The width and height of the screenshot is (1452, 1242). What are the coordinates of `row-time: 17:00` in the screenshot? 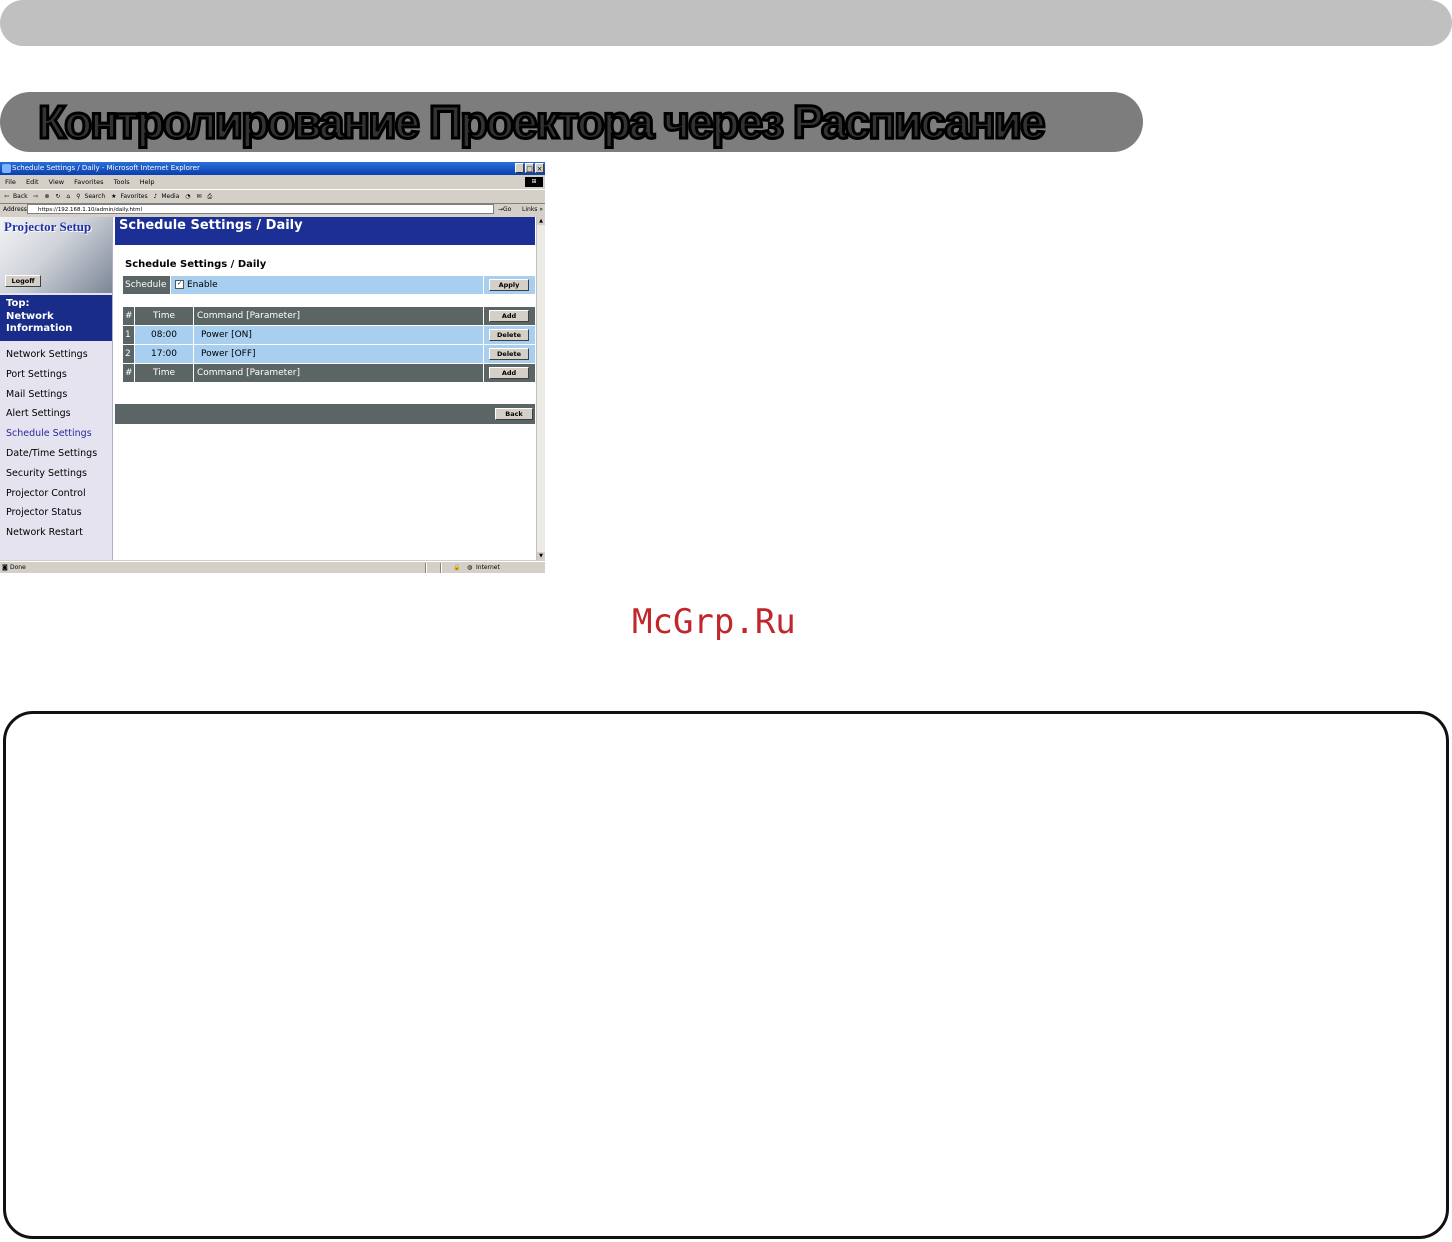 It's located at (164, 354).